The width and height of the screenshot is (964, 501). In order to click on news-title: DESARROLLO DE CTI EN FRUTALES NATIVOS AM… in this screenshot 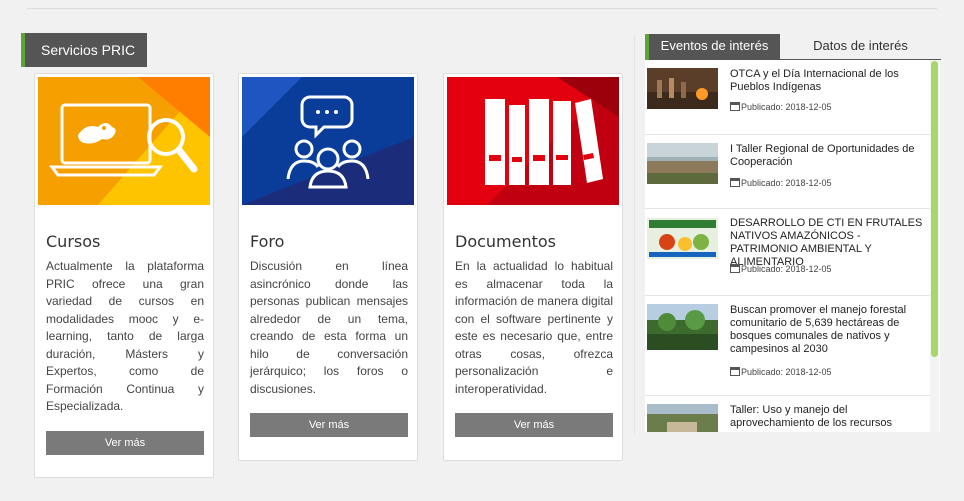, I will do `click(827, 243)`.